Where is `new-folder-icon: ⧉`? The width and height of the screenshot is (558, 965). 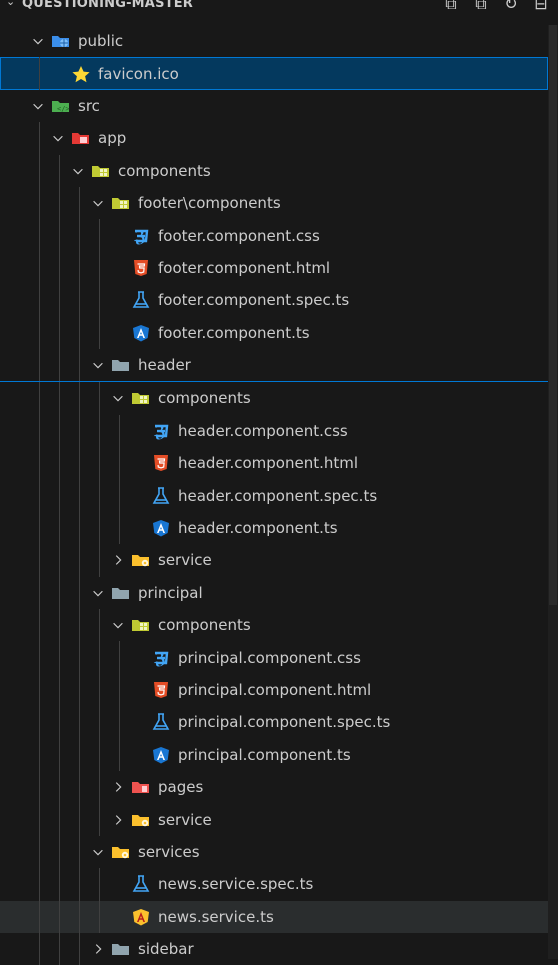
new-folder-icon: ⧉ is located at coordinates (481, 7).